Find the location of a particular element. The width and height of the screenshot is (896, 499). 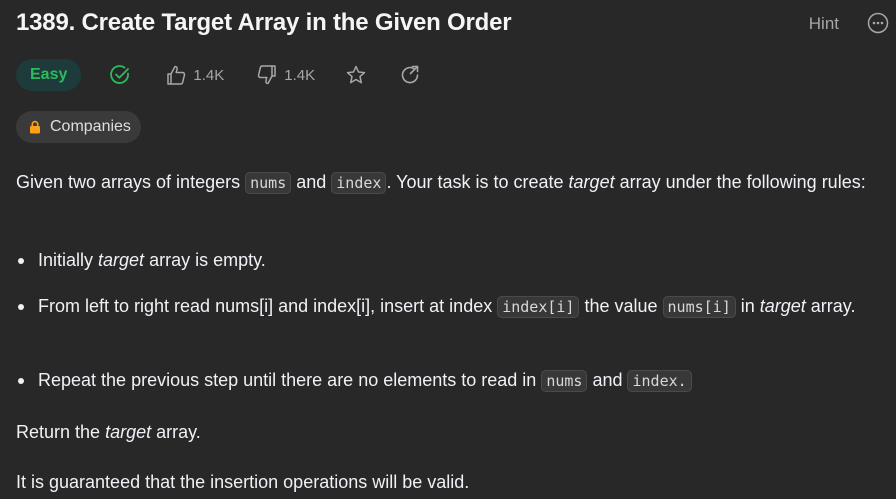

text: . Your task is to create is located at coordinates (477, 182).